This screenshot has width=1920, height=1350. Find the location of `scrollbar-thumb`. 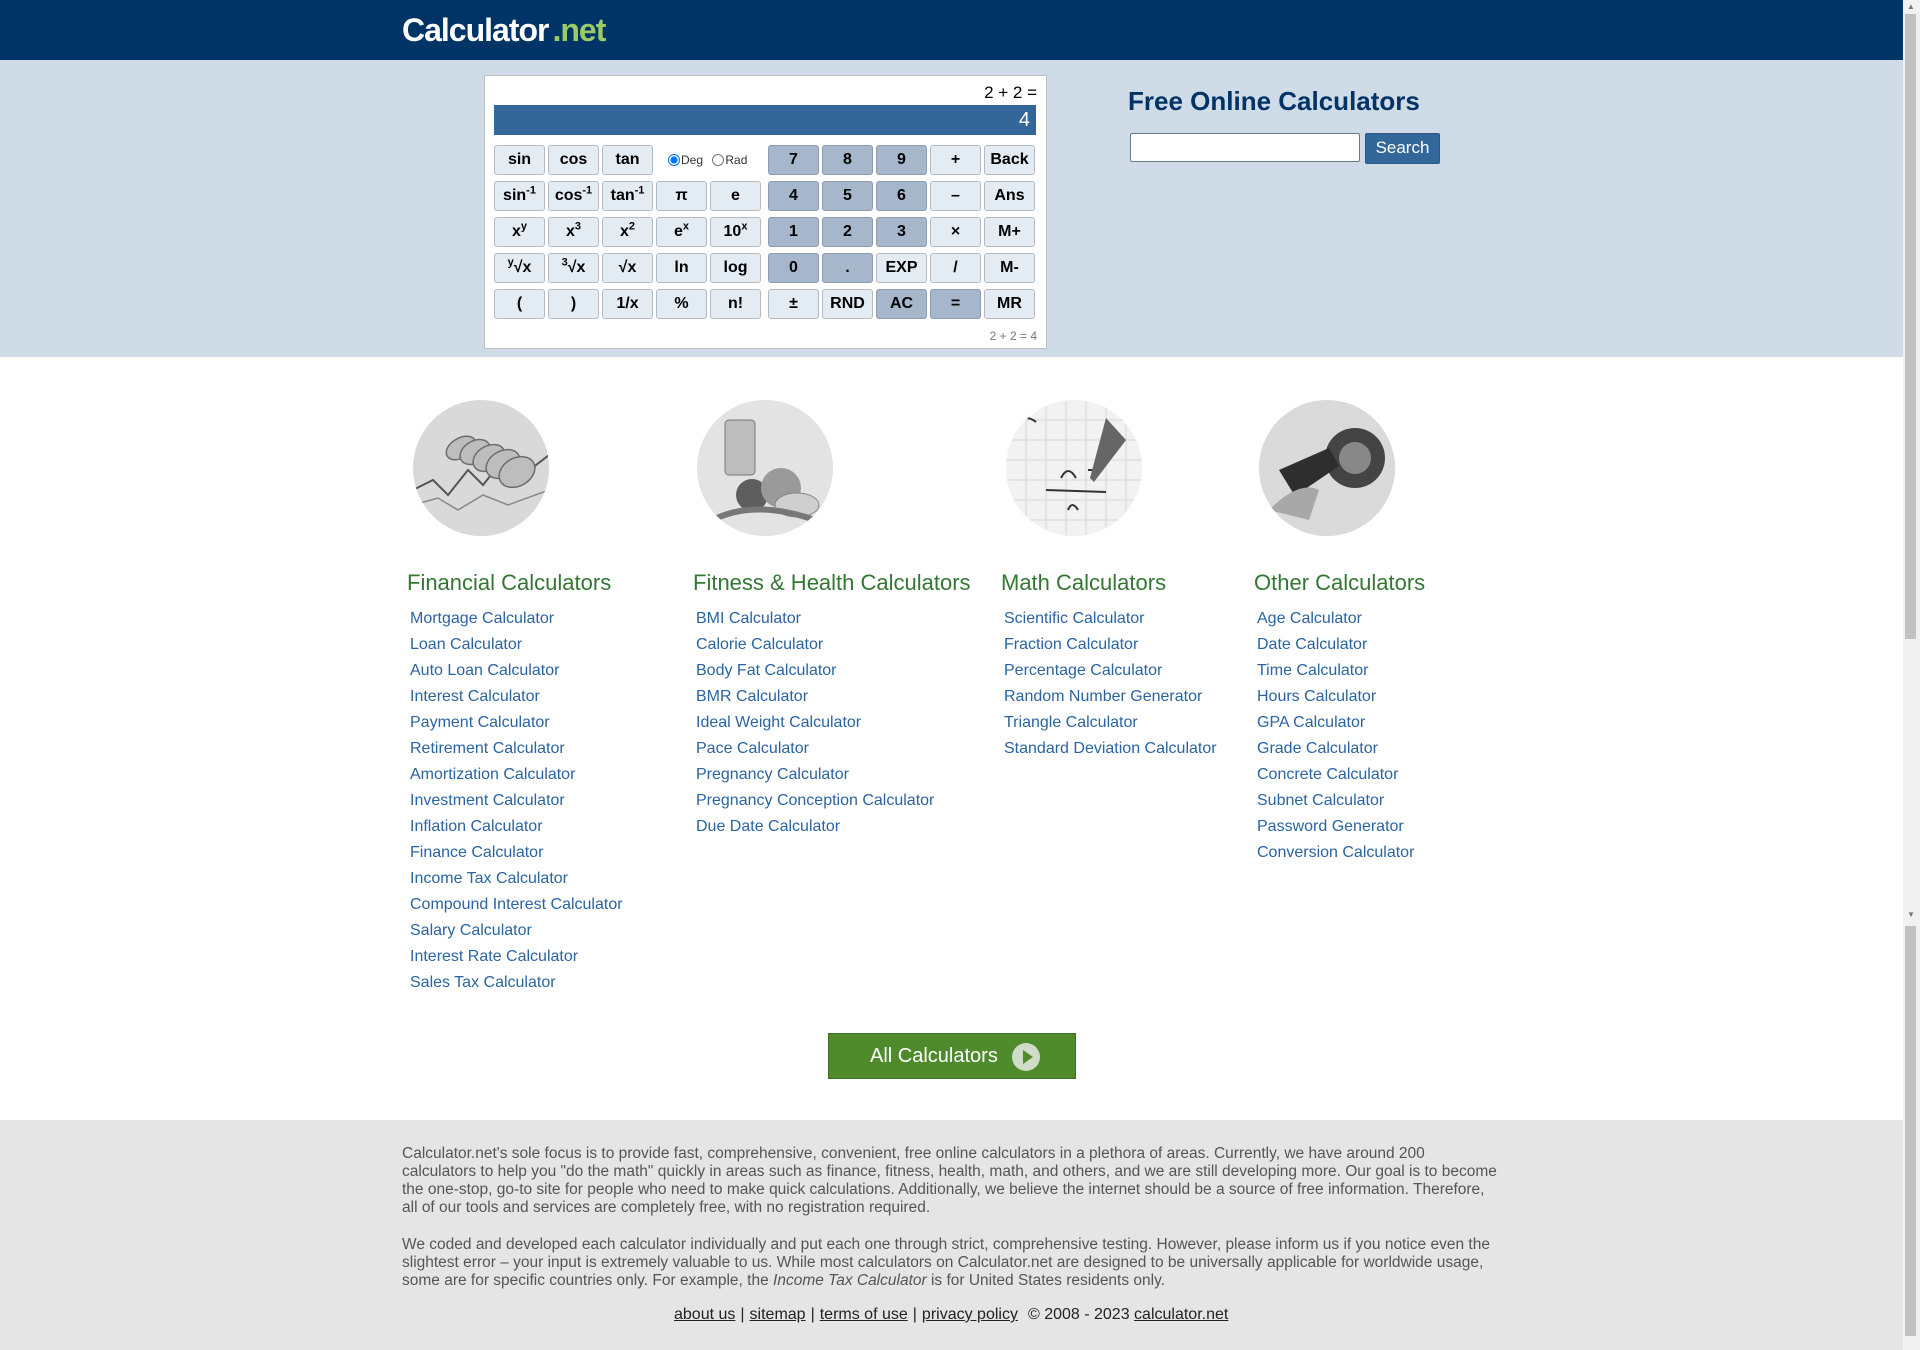

scrollbar-thumb is located at coordinates (1910, 326).